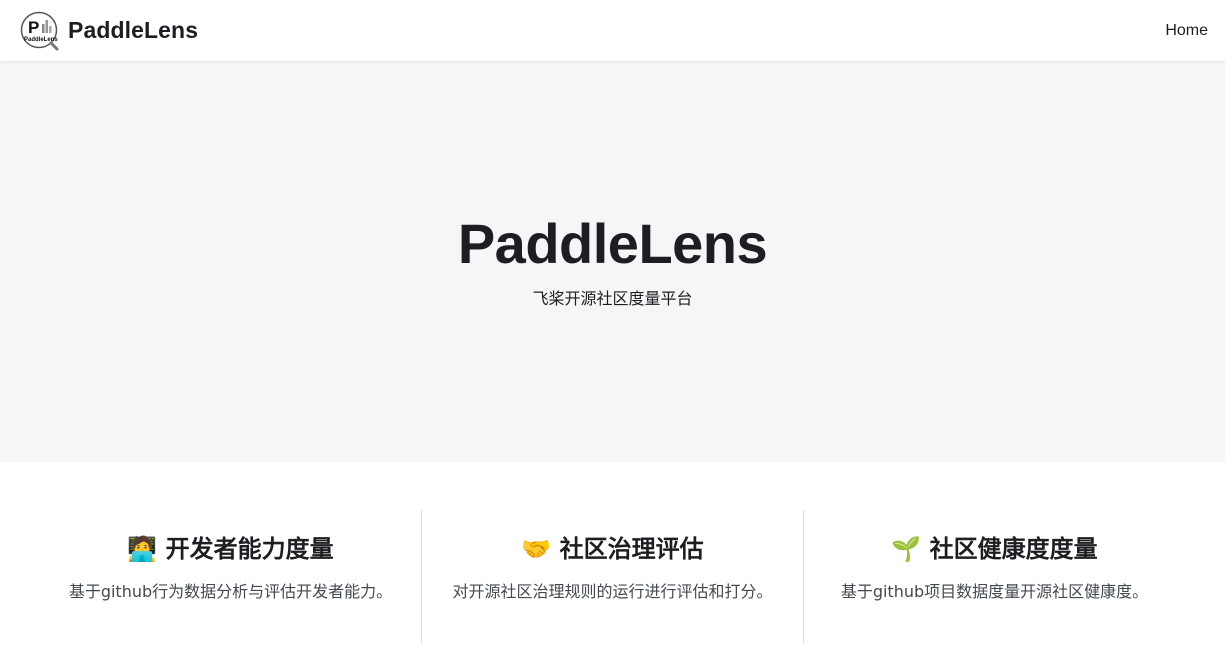 The image size is (1225, 653). What do you see at coordinates (231, 576) in the screenshot?
I see `feature-developer: 🧑‍💻 开发者能力度量 基于github行为数据分析与评估开发者能力。` at bounding box center [231, 576].